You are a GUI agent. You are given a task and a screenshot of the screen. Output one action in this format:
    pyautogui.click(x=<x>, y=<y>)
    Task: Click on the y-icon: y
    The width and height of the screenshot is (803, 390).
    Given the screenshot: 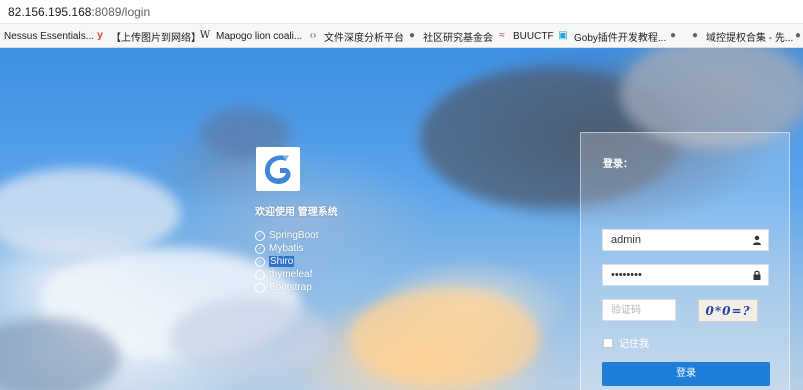 What is the action you would take?
    pyautogui.click(x=100, y=35)
    